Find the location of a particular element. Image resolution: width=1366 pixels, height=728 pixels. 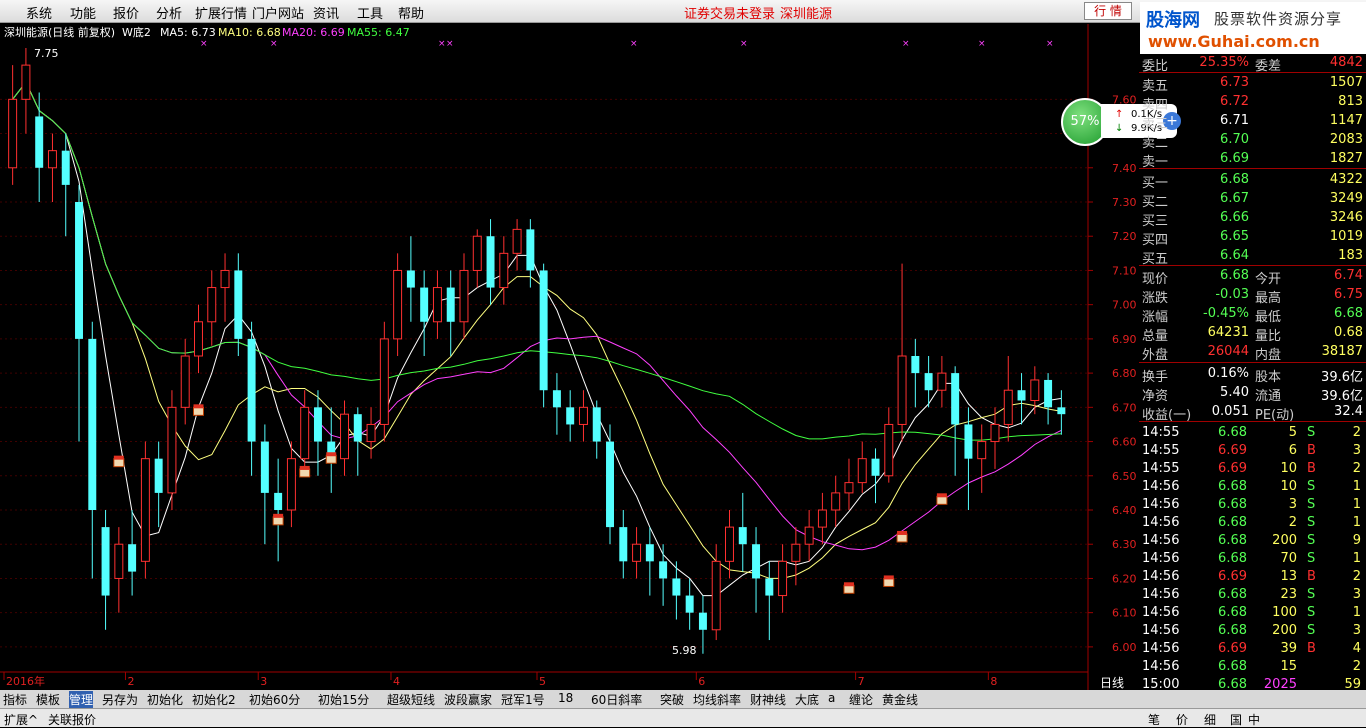

indicator-tab: 初始60分 is located at coordinates (274, 699).